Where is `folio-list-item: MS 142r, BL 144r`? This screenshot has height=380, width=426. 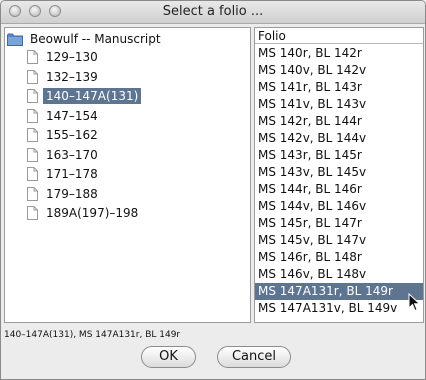
folio-list-item: MS 142r, BL 144r is located at coordinates (339, 121).